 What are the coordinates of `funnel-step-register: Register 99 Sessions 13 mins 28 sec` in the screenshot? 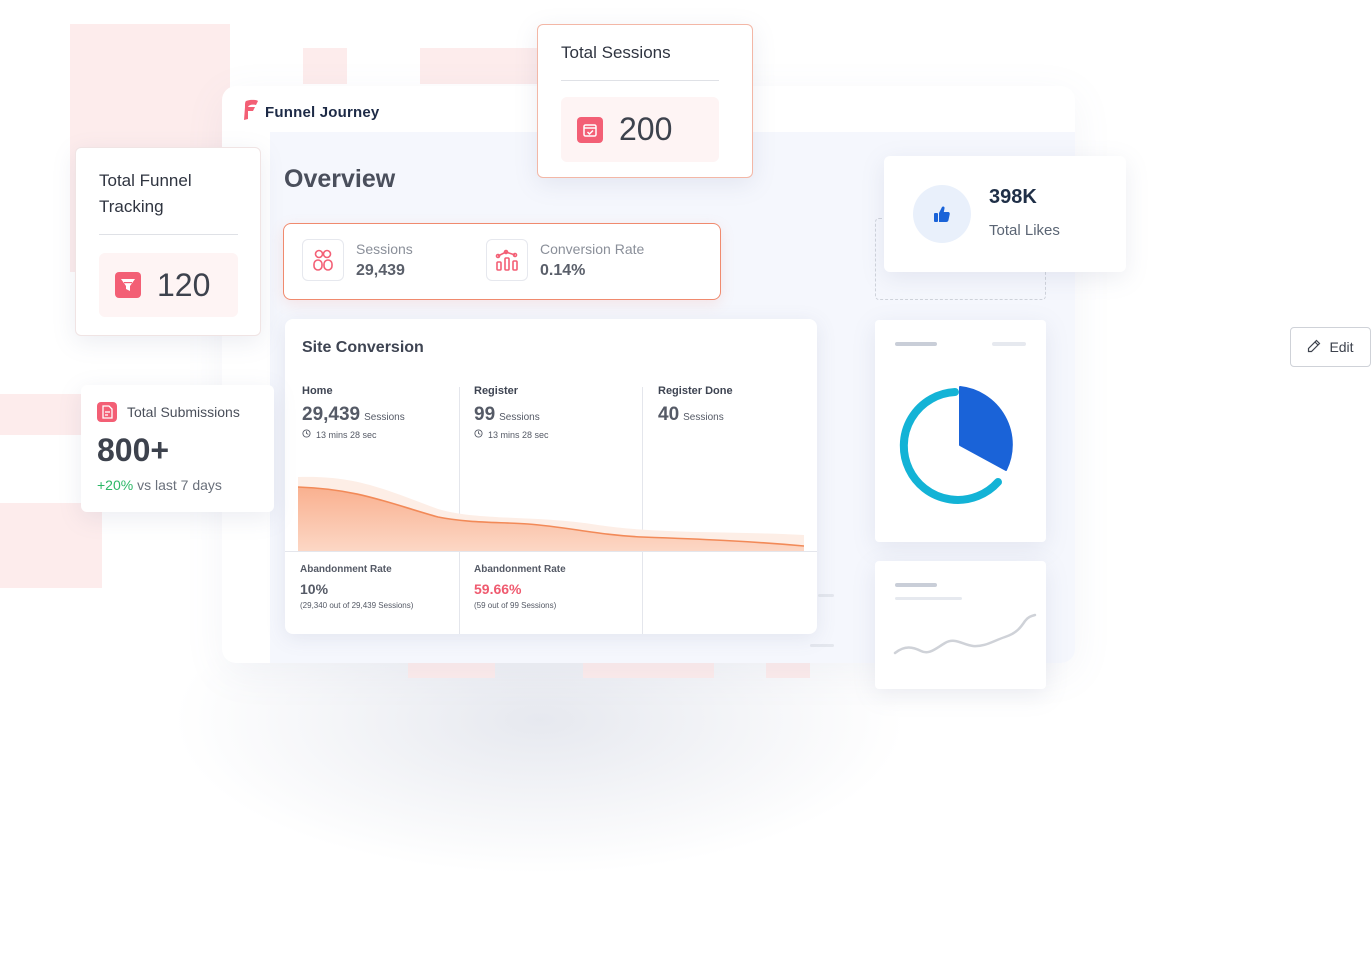 It's located at (511, 412).